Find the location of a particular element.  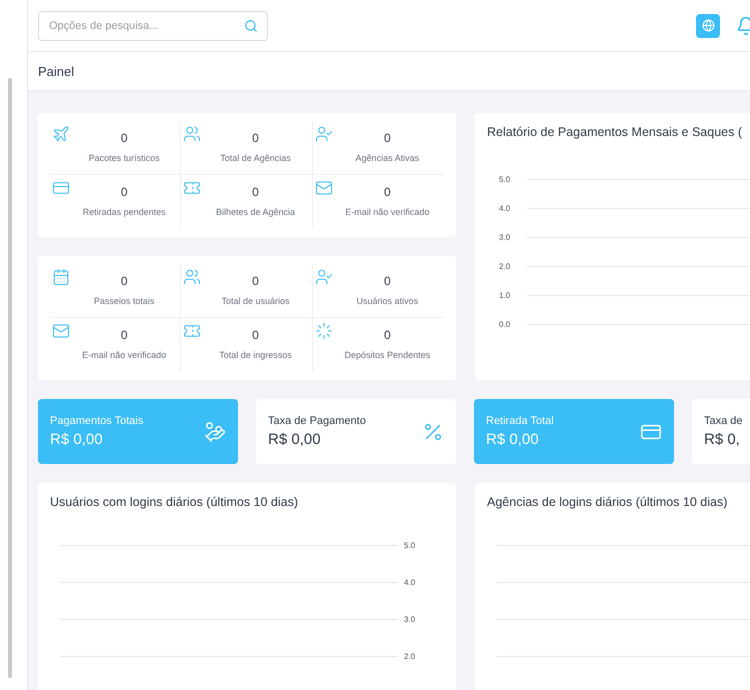

globe-button is located at coordinates (708, 26).